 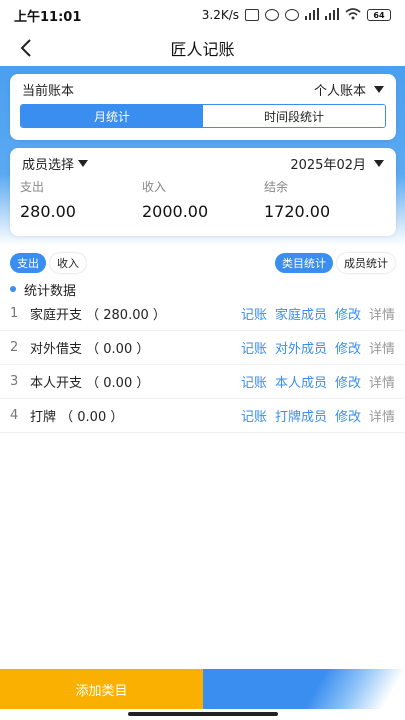 What do you see at coordinates (353, 15) in the screenshot?
I see `wifi-icon` at bounding box center [353, 15].